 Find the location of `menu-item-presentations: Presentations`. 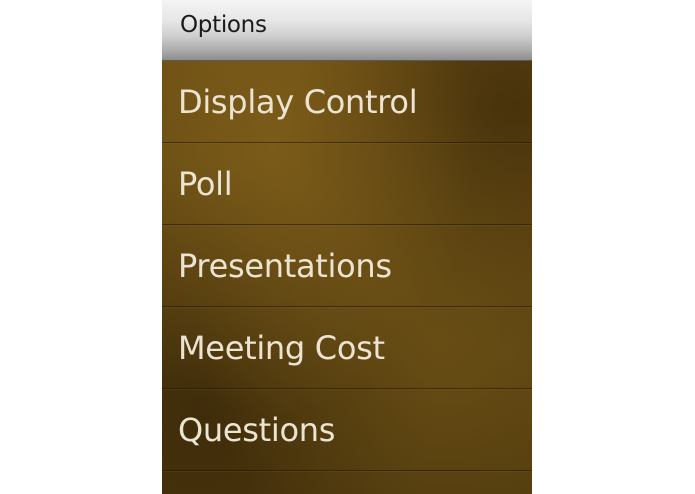

menu-item-presentations: Presentations is located at coordinates (347, 266).